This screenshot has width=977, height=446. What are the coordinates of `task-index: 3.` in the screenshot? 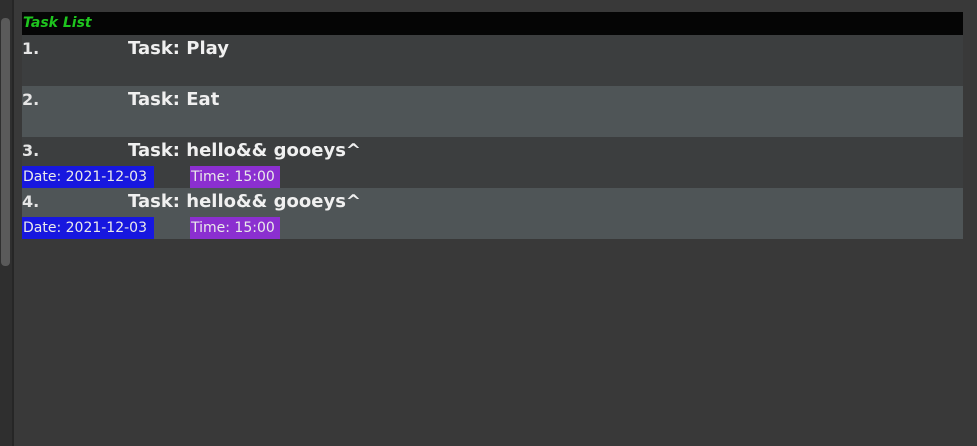 It's located at (31, 150).